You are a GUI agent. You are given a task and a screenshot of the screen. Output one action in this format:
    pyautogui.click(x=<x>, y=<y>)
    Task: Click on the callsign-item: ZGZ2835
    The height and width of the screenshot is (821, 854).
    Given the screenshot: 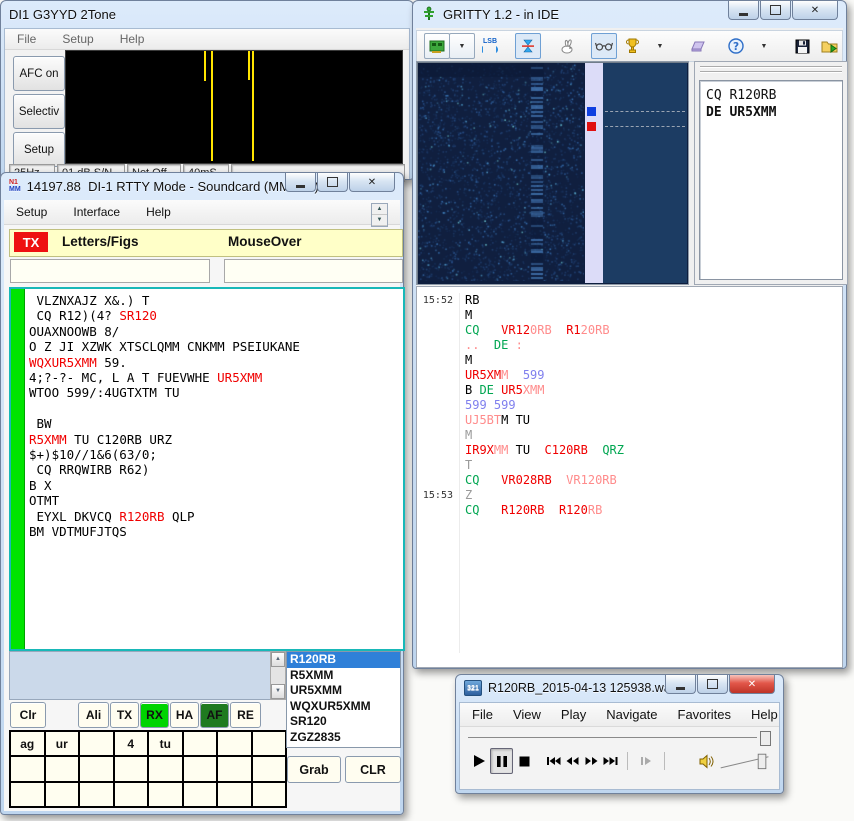 What is the action you would take?
    pyautogui.click(x=343, y=738)
    